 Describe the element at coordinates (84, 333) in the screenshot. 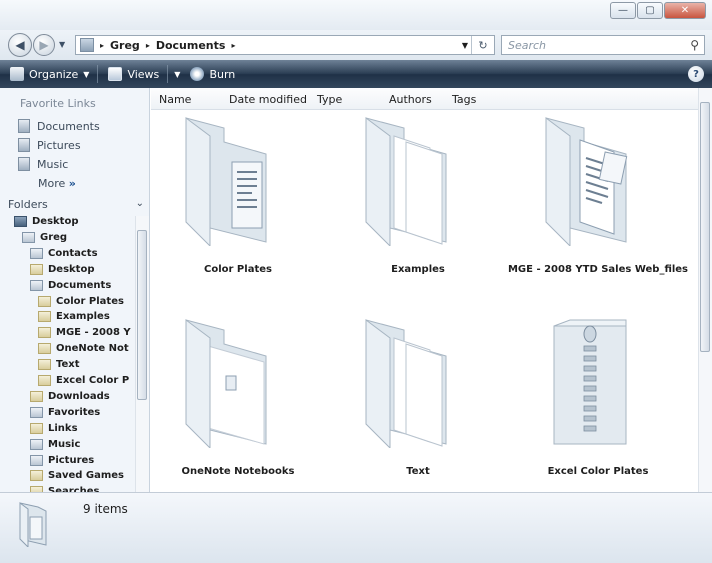

I see `tree-item: MGE - 2008 Y` at that location.